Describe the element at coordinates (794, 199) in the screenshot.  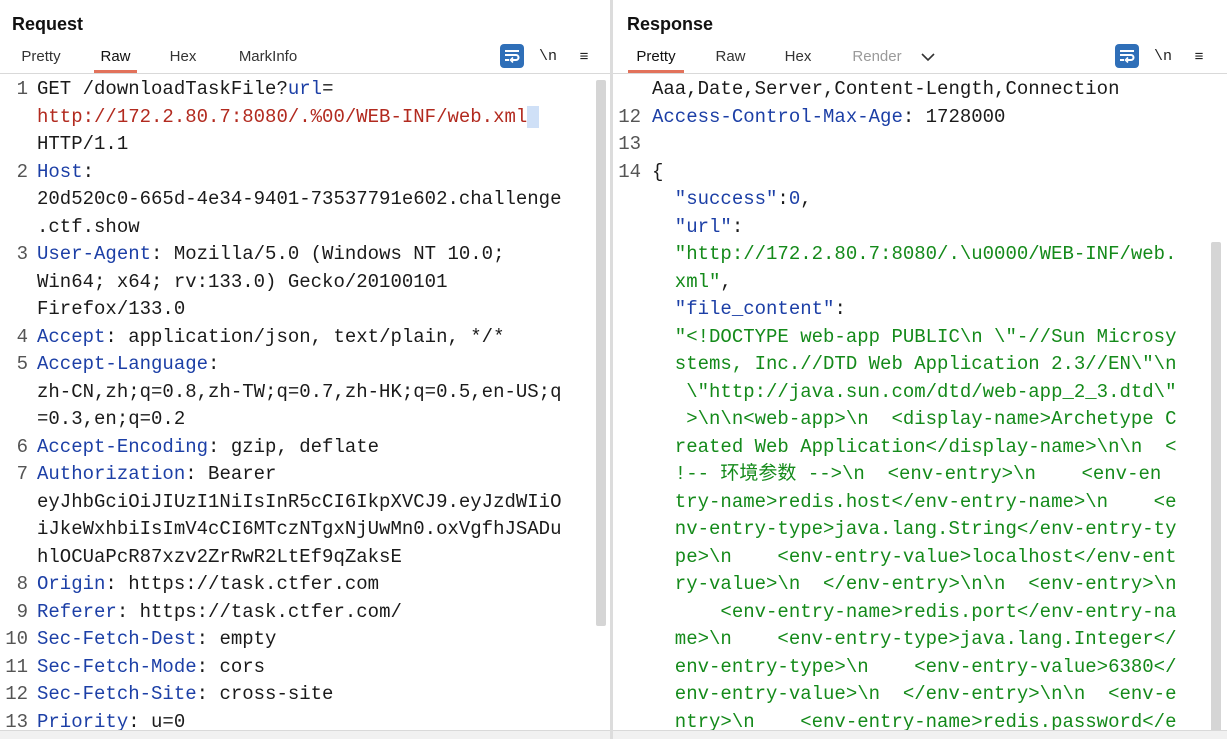
I see `response-token: 0` at that location.